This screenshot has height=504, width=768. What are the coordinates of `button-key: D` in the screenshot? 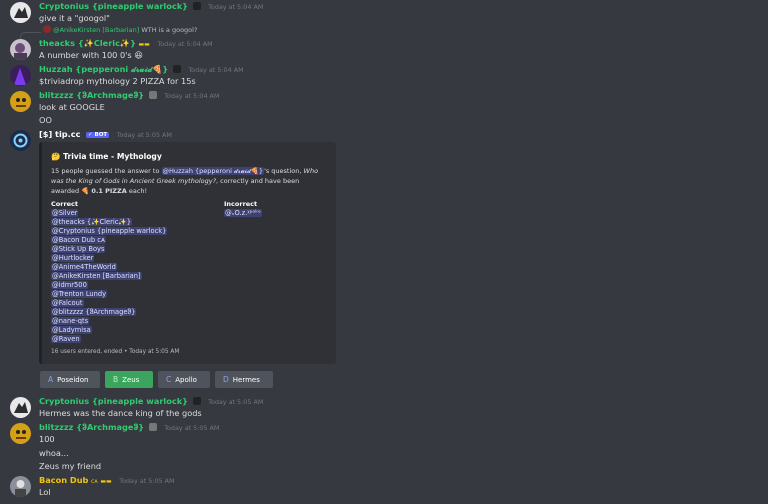 It's located at (226, 379).